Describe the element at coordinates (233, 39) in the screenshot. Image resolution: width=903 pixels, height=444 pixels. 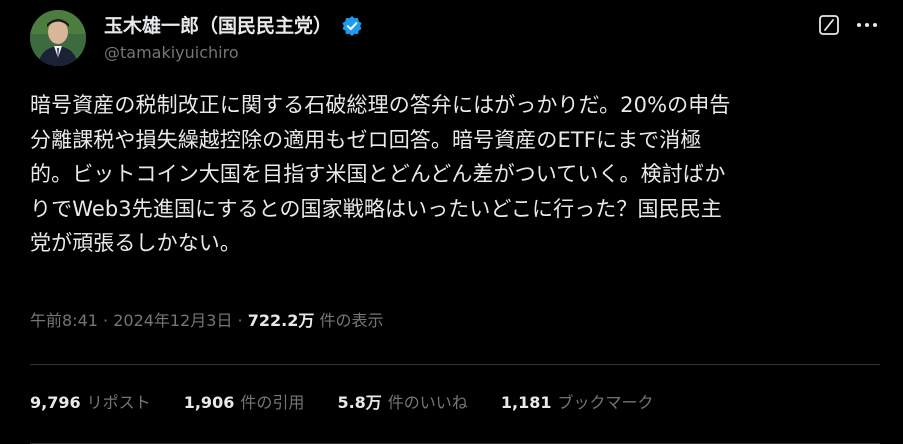
I see `name-block: 玉木雄一郎（国民民主党） @tamakiyuichiro` at that location.